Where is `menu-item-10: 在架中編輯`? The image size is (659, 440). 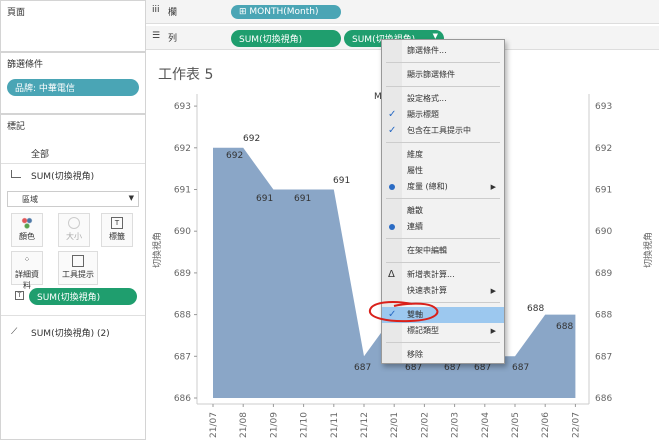 menu-item-10: 在架中編輯 is located at coordinates (443, 251).